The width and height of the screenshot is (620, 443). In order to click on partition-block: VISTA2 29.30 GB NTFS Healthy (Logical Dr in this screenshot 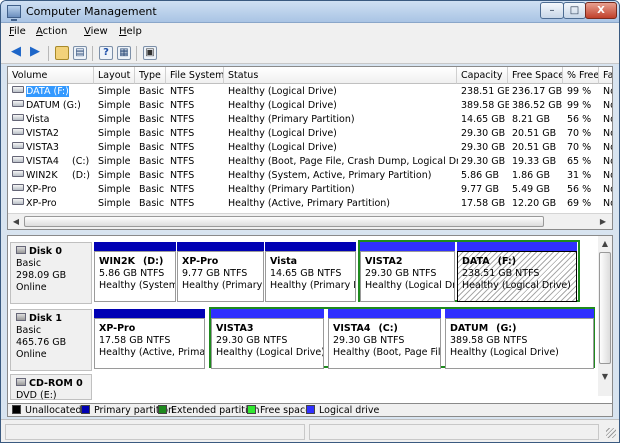, I will do `click(407, 272)`.